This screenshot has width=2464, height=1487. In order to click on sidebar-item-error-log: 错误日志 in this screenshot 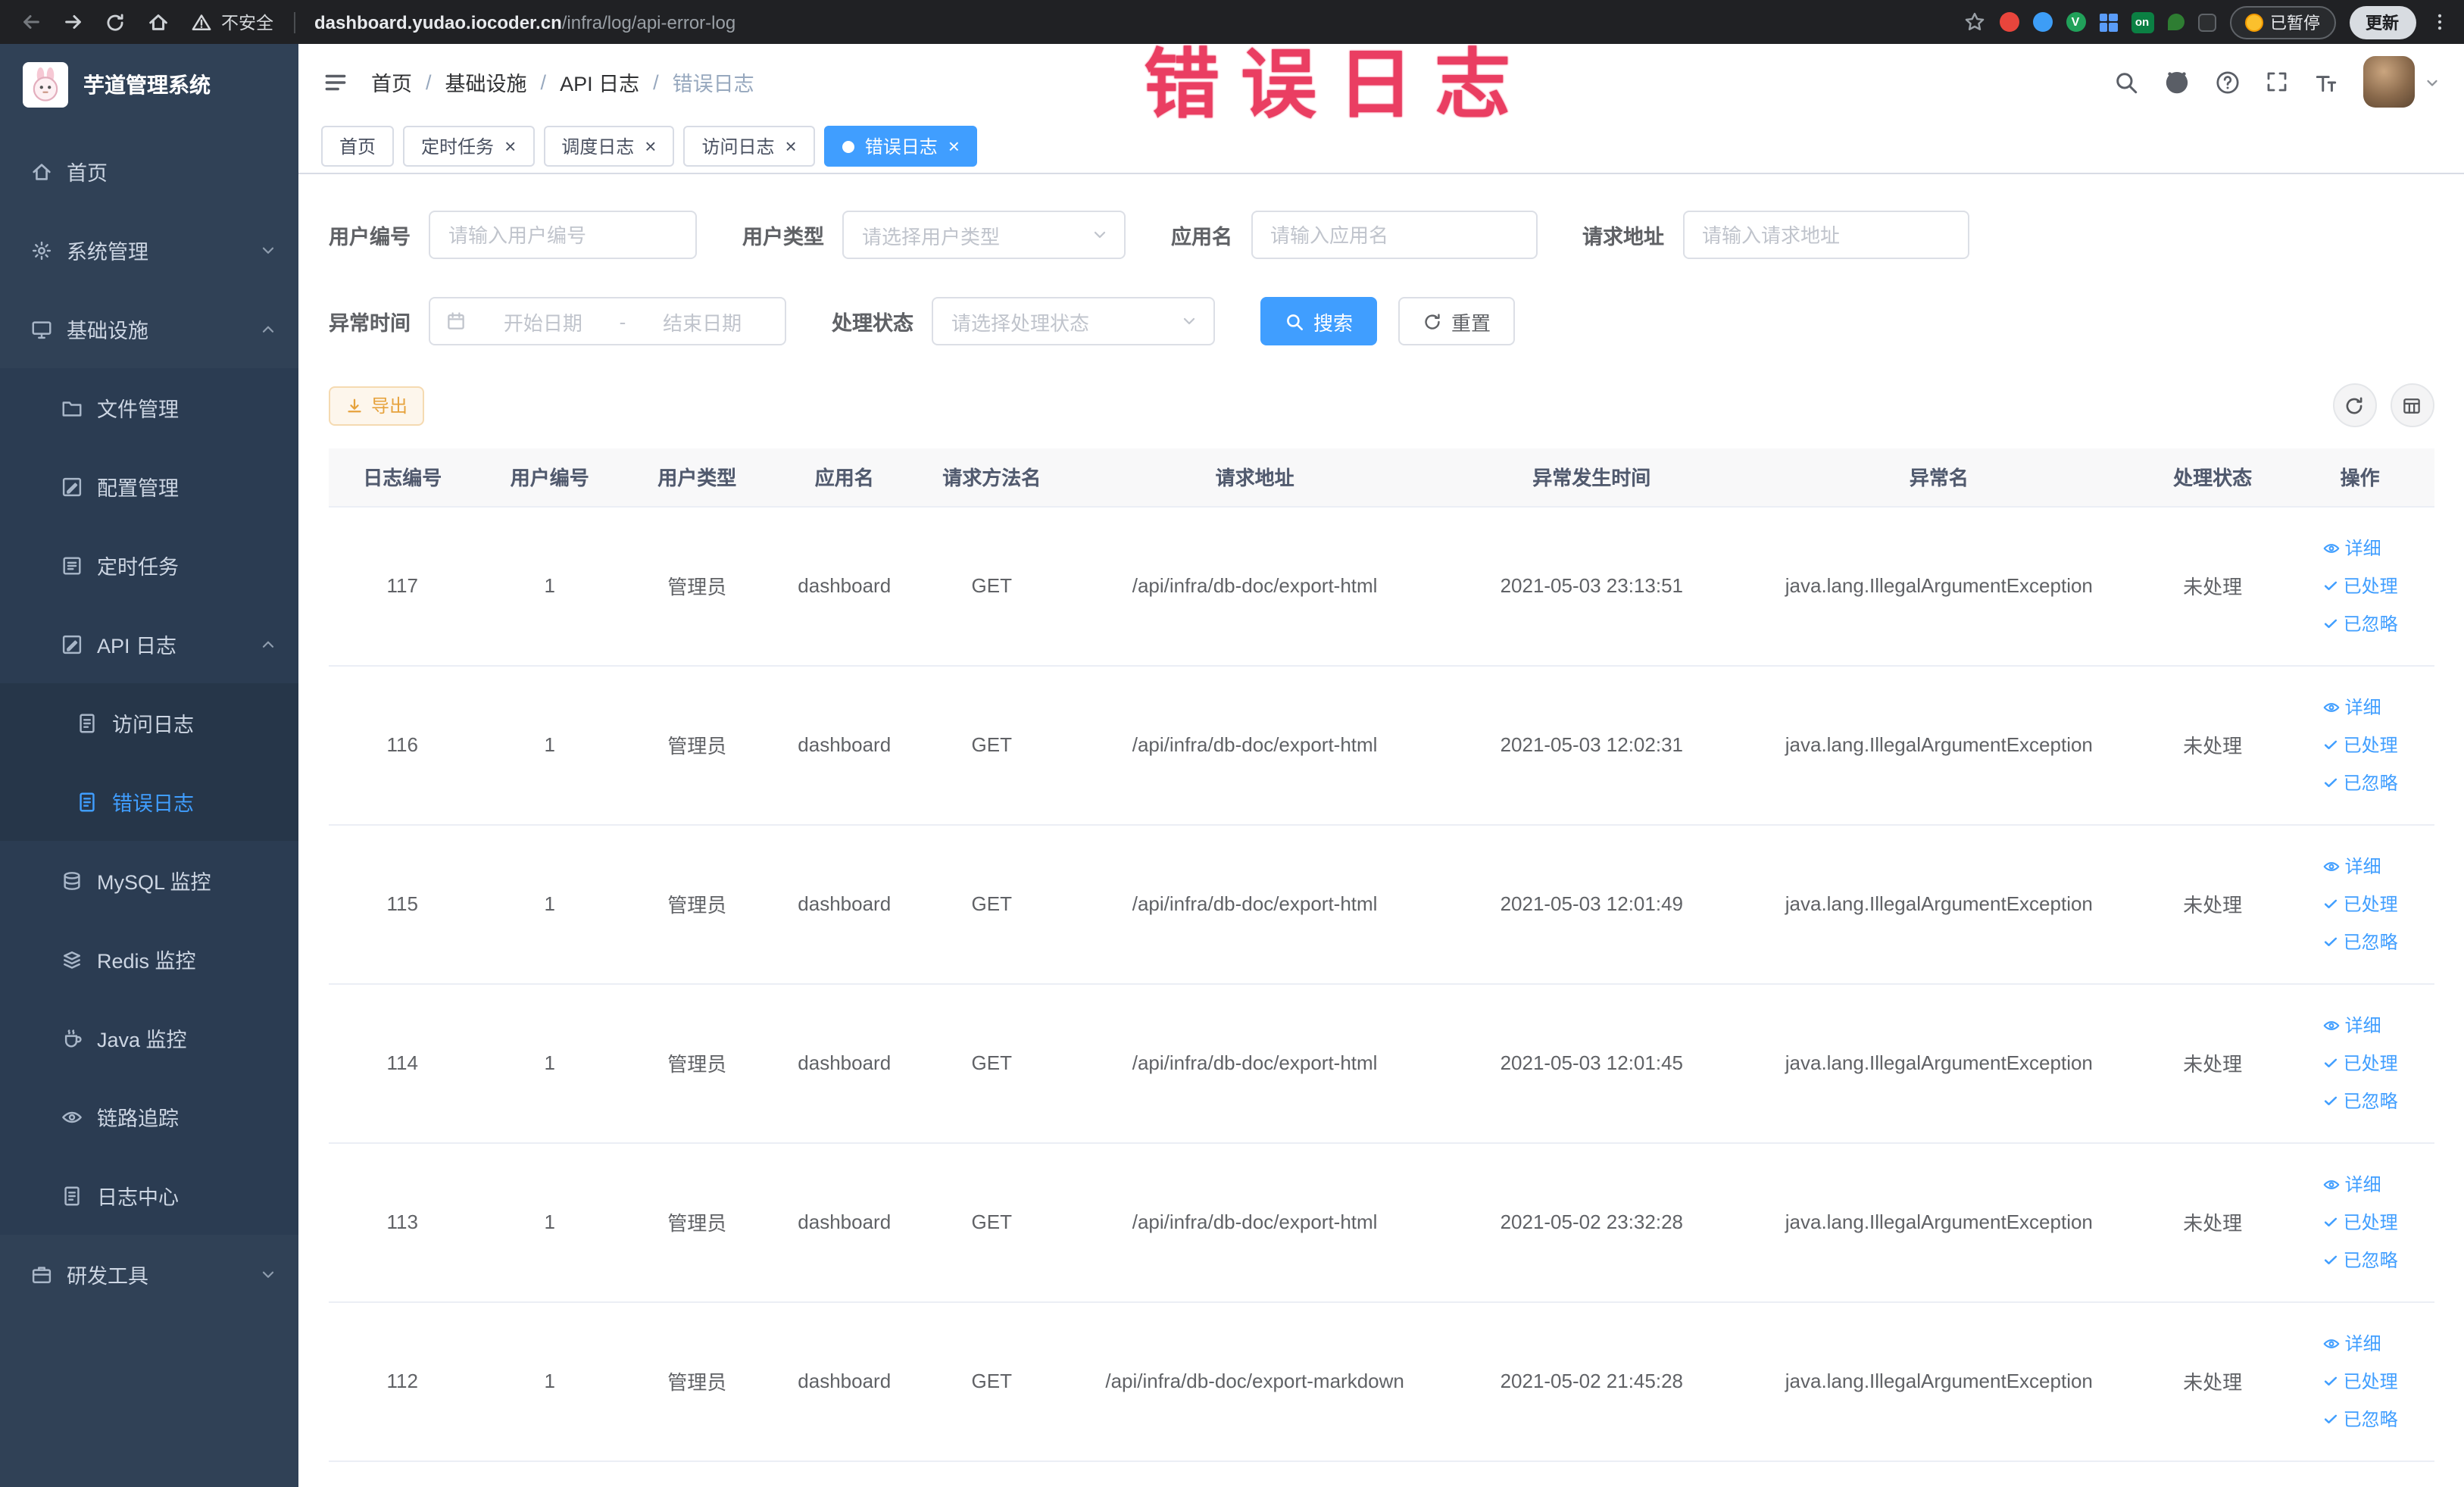, I will do `click(149, 801)`.